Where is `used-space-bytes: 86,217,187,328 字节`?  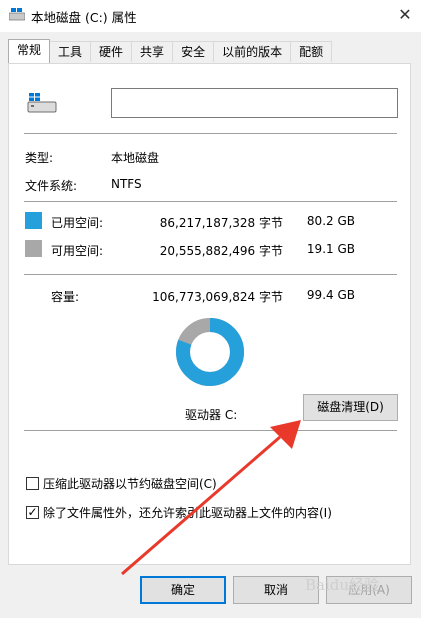 used-space-bytes: 86,217,187,328 字节 is located at coordinates (221, 223).